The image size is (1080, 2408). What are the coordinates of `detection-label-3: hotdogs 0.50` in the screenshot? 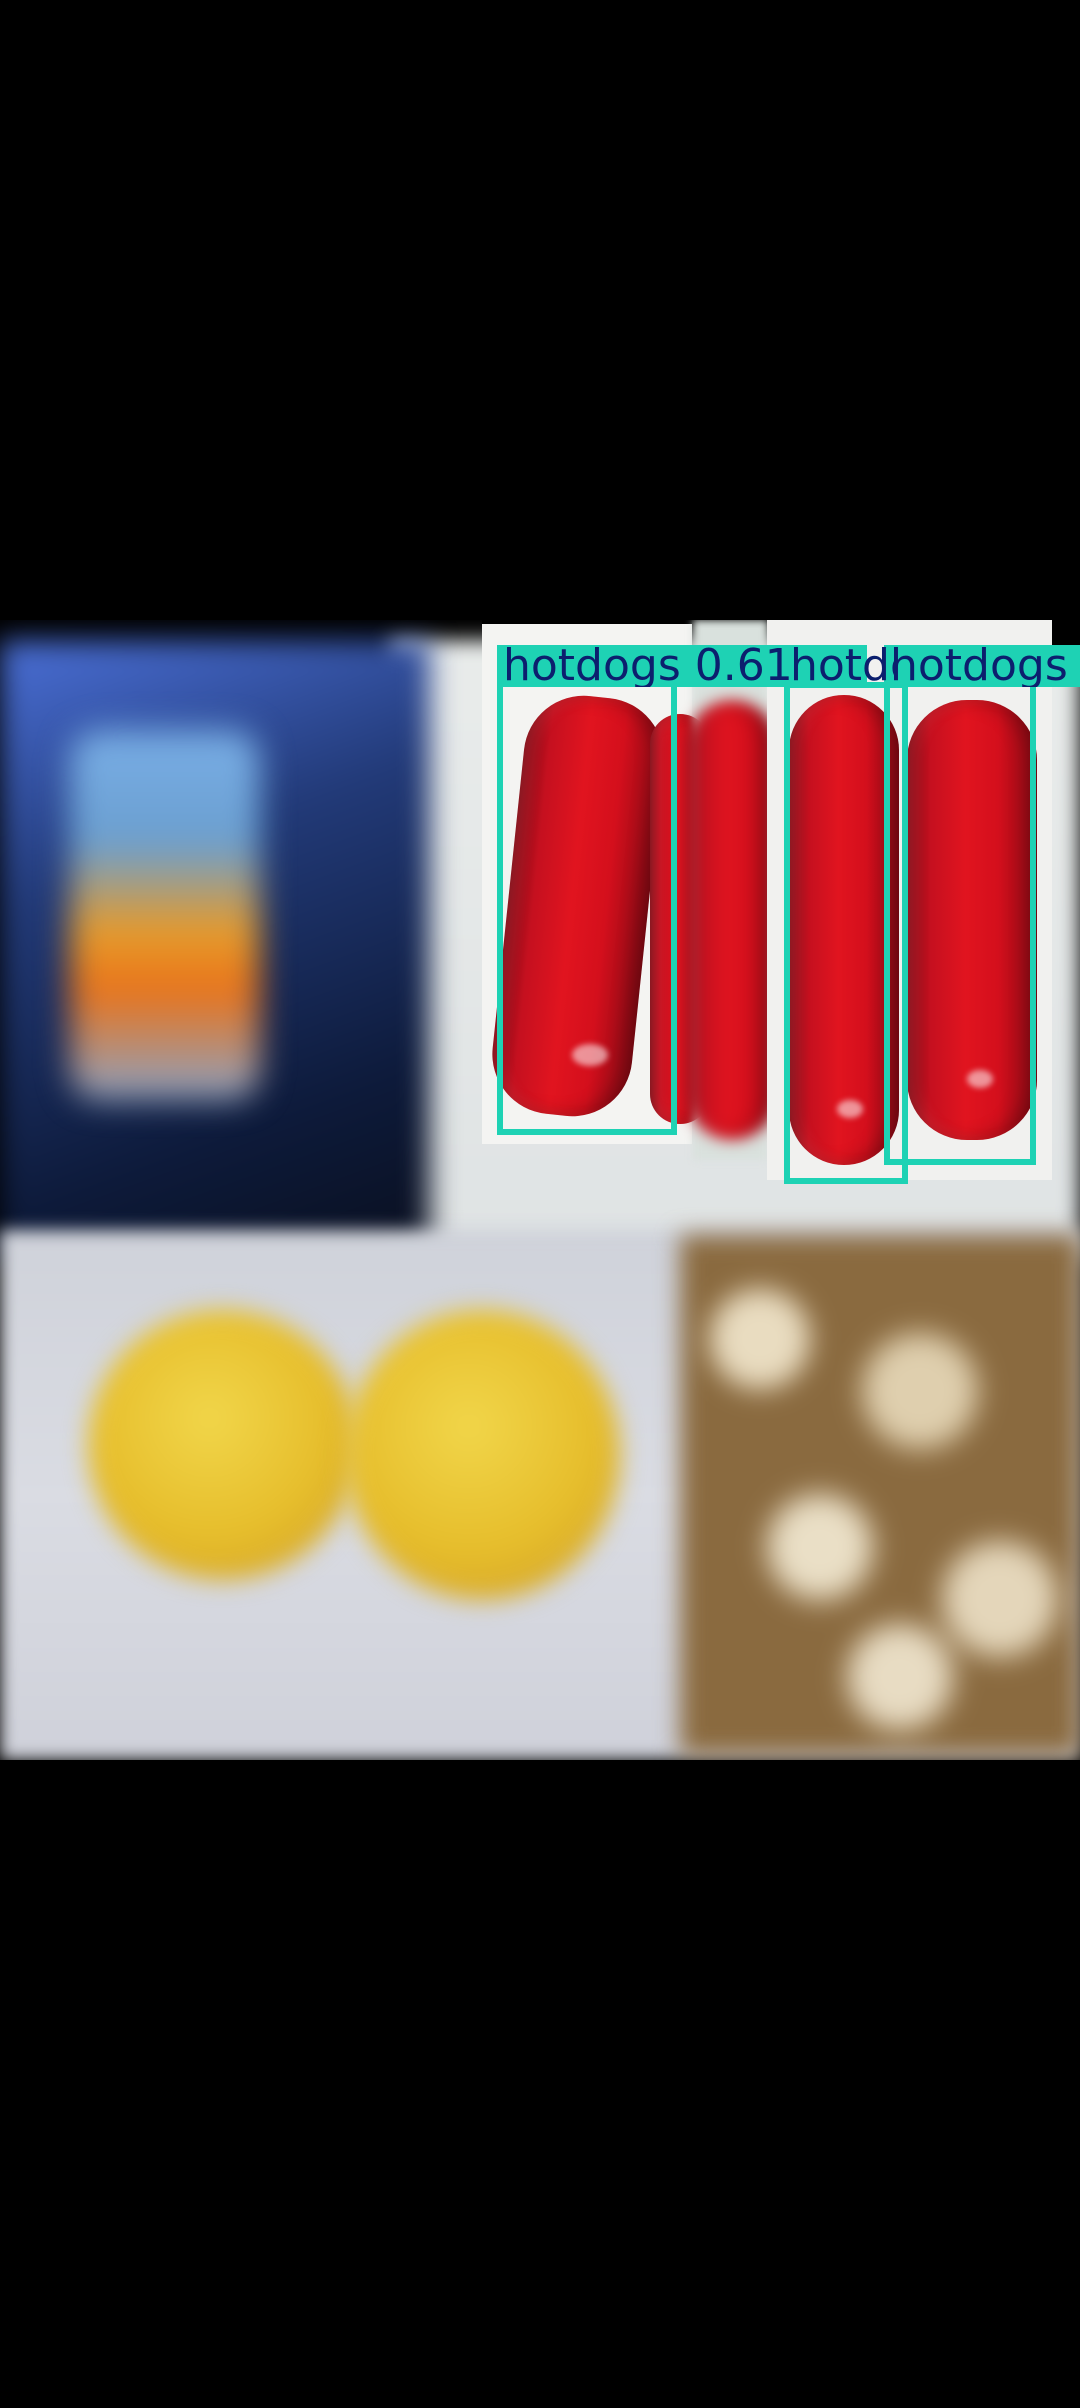 It's located at (982, 666).